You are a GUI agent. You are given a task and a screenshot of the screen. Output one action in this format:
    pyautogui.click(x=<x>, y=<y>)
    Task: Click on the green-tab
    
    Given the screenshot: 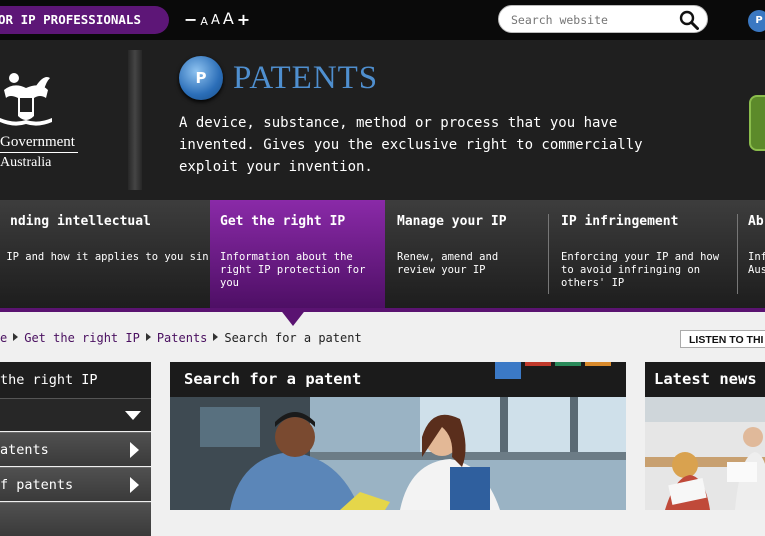 What is the action you would take?
    pyautogui.click(x=568, y=364)
    